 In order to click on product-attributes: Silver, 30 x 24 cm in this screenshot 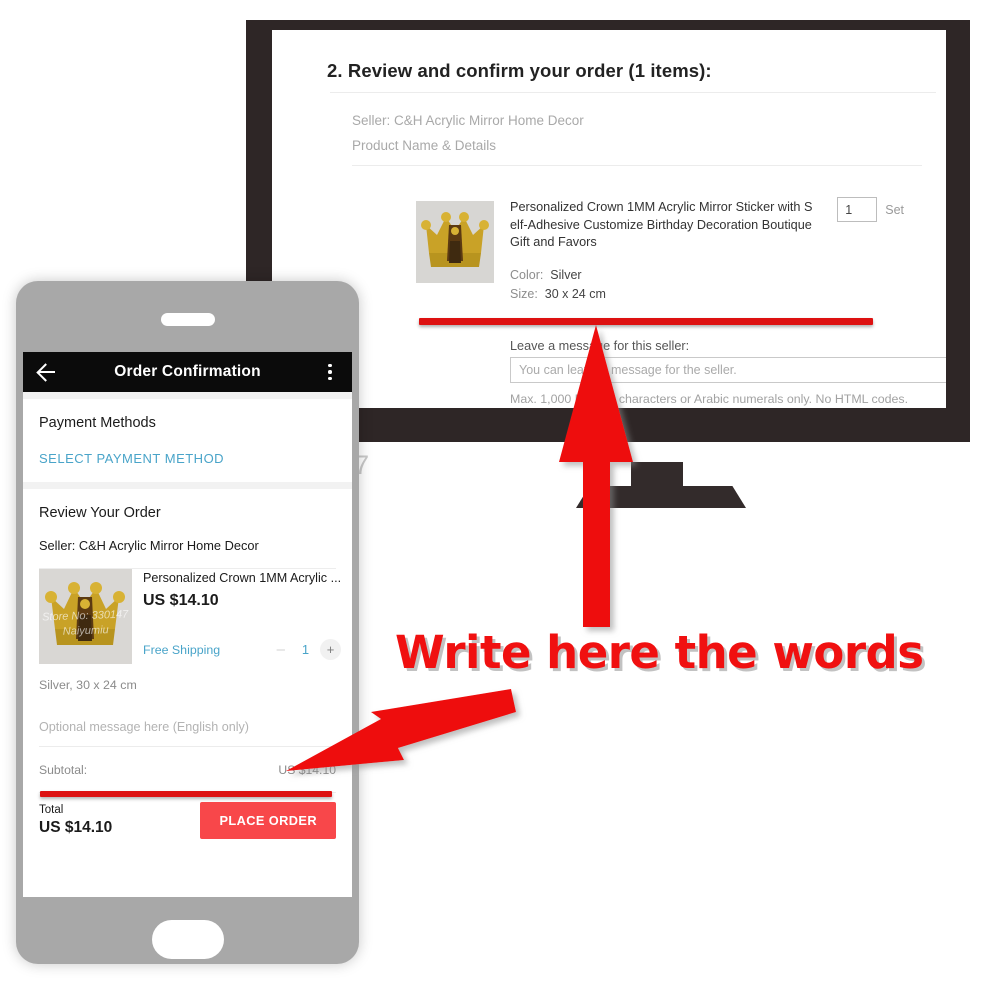, I will do `click(88, 685)`.